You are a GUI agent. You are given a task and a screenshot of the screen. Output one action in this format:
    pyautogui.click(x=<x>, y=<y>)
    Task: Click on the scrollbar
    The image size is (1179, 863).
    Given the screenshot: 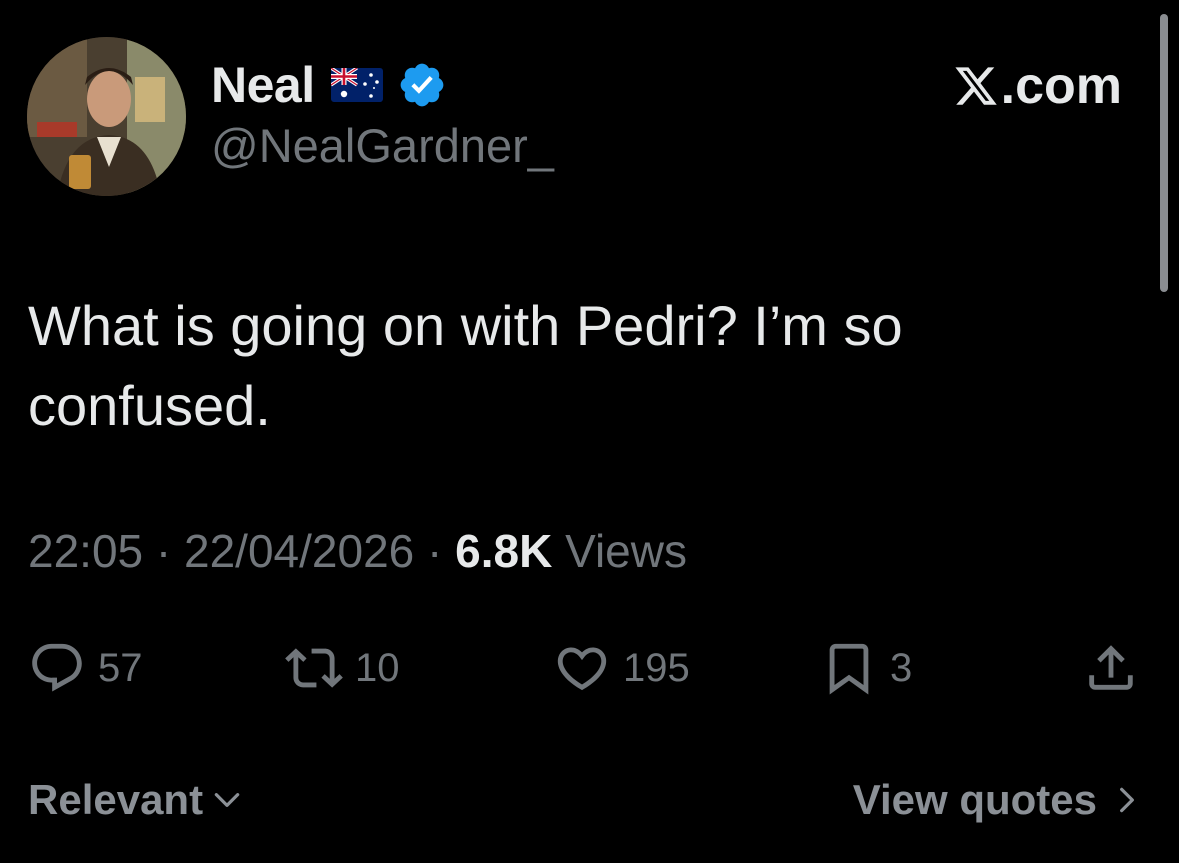 What is the action you would take?
    pyautogui.click(x=1164, y=153)
    